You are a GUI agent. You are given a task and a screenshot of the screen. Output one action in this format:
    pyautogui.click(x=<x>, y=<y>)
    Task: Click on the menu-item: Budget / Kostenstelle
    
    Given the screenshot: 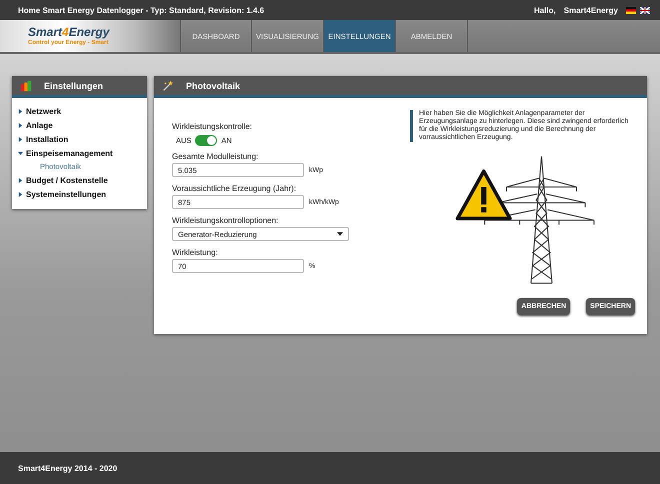 What is the action you would take?
    pyautogui.click(x=67, y=180)
    